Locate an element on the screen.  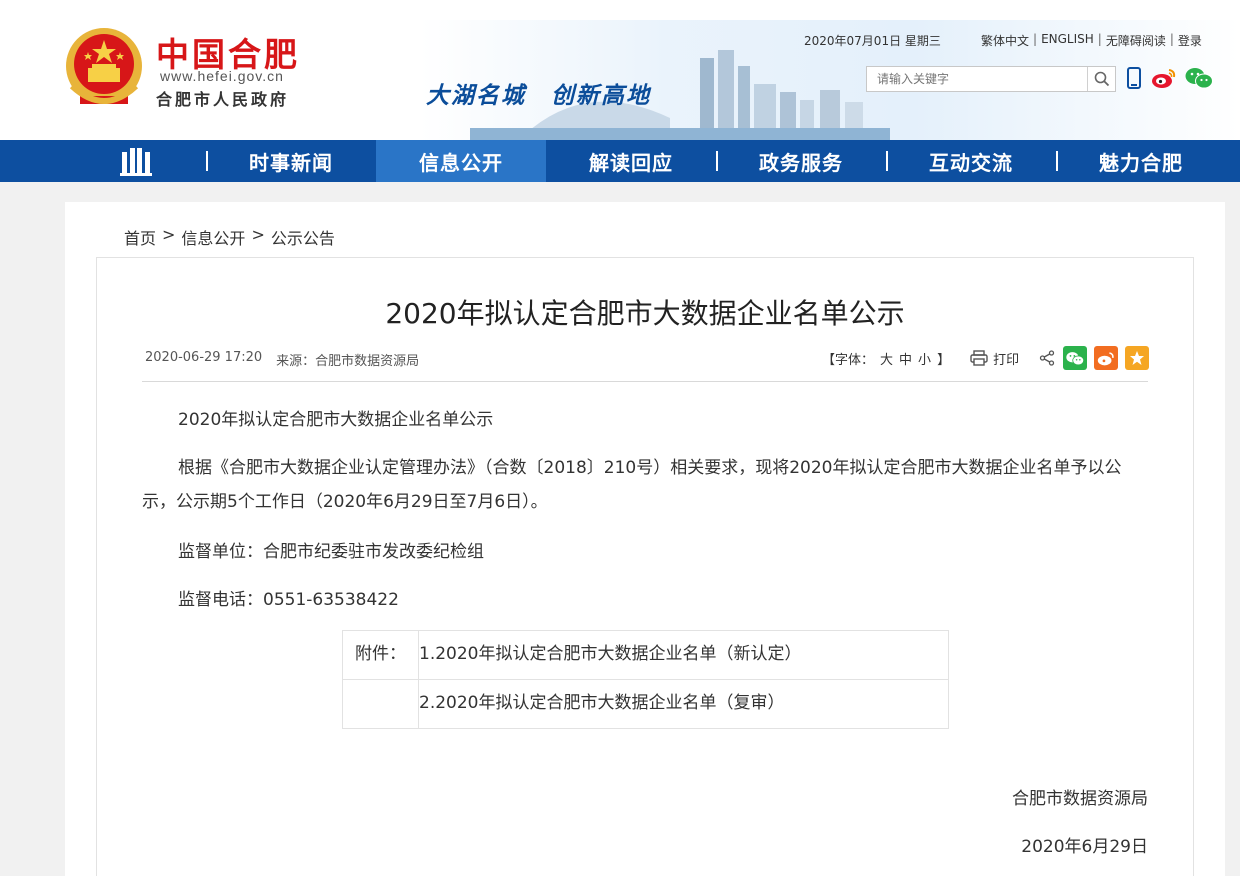
mobile-phone-icon is located at coordinates (1134, 78).